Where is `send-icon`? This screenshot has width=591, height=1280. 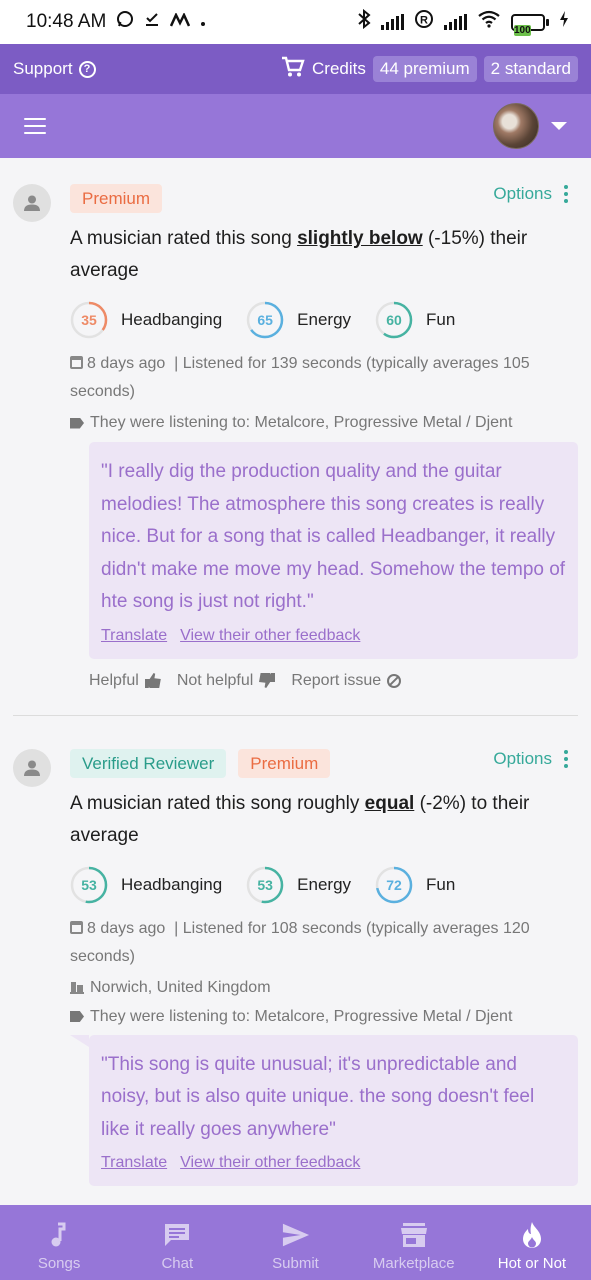
send-icon is located at coordinates (296, 1235).